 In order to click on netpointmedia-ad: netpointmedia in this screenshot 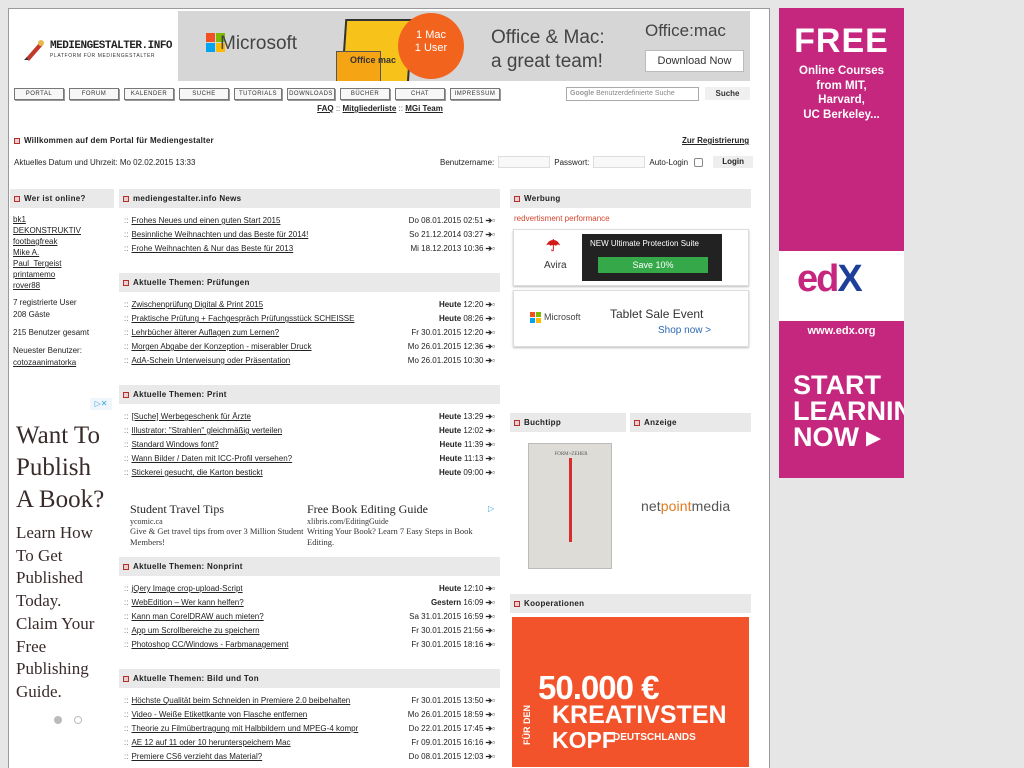, I will do `click(685, 506)`.